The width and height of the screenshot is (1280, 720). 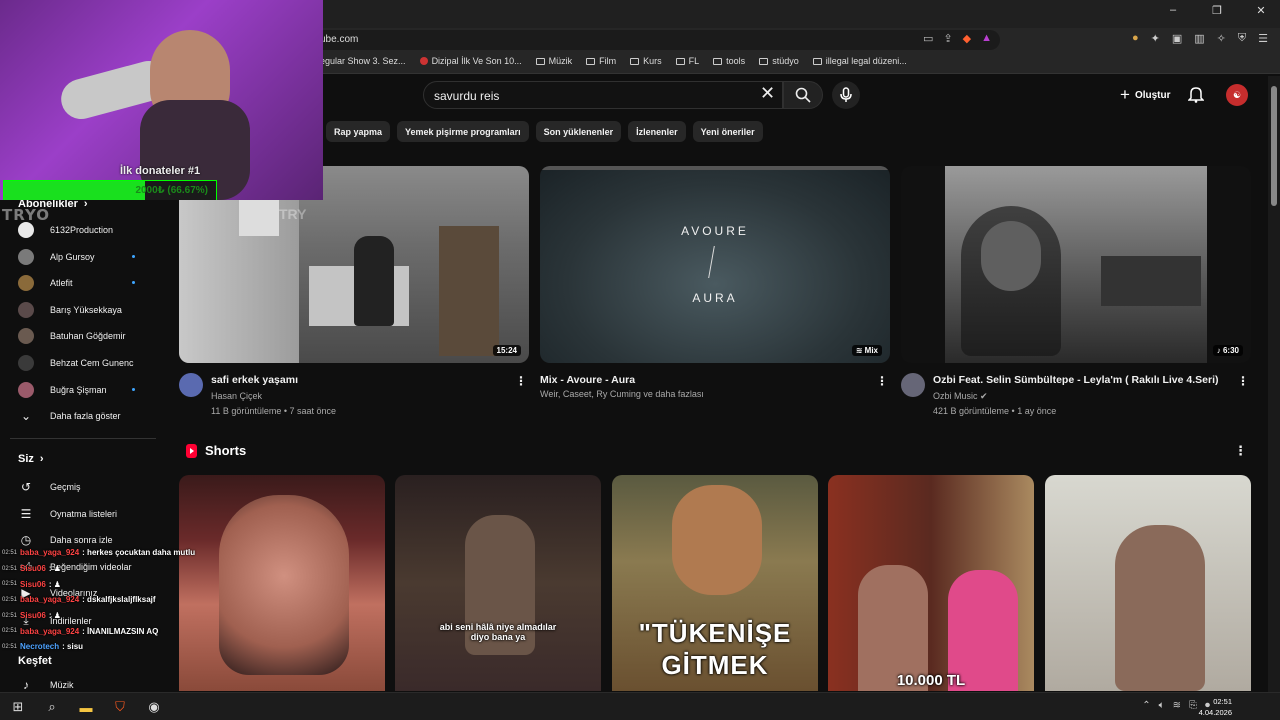 I want to click on filter-chip: Yeni öneriler, so click(x=727, y=131).